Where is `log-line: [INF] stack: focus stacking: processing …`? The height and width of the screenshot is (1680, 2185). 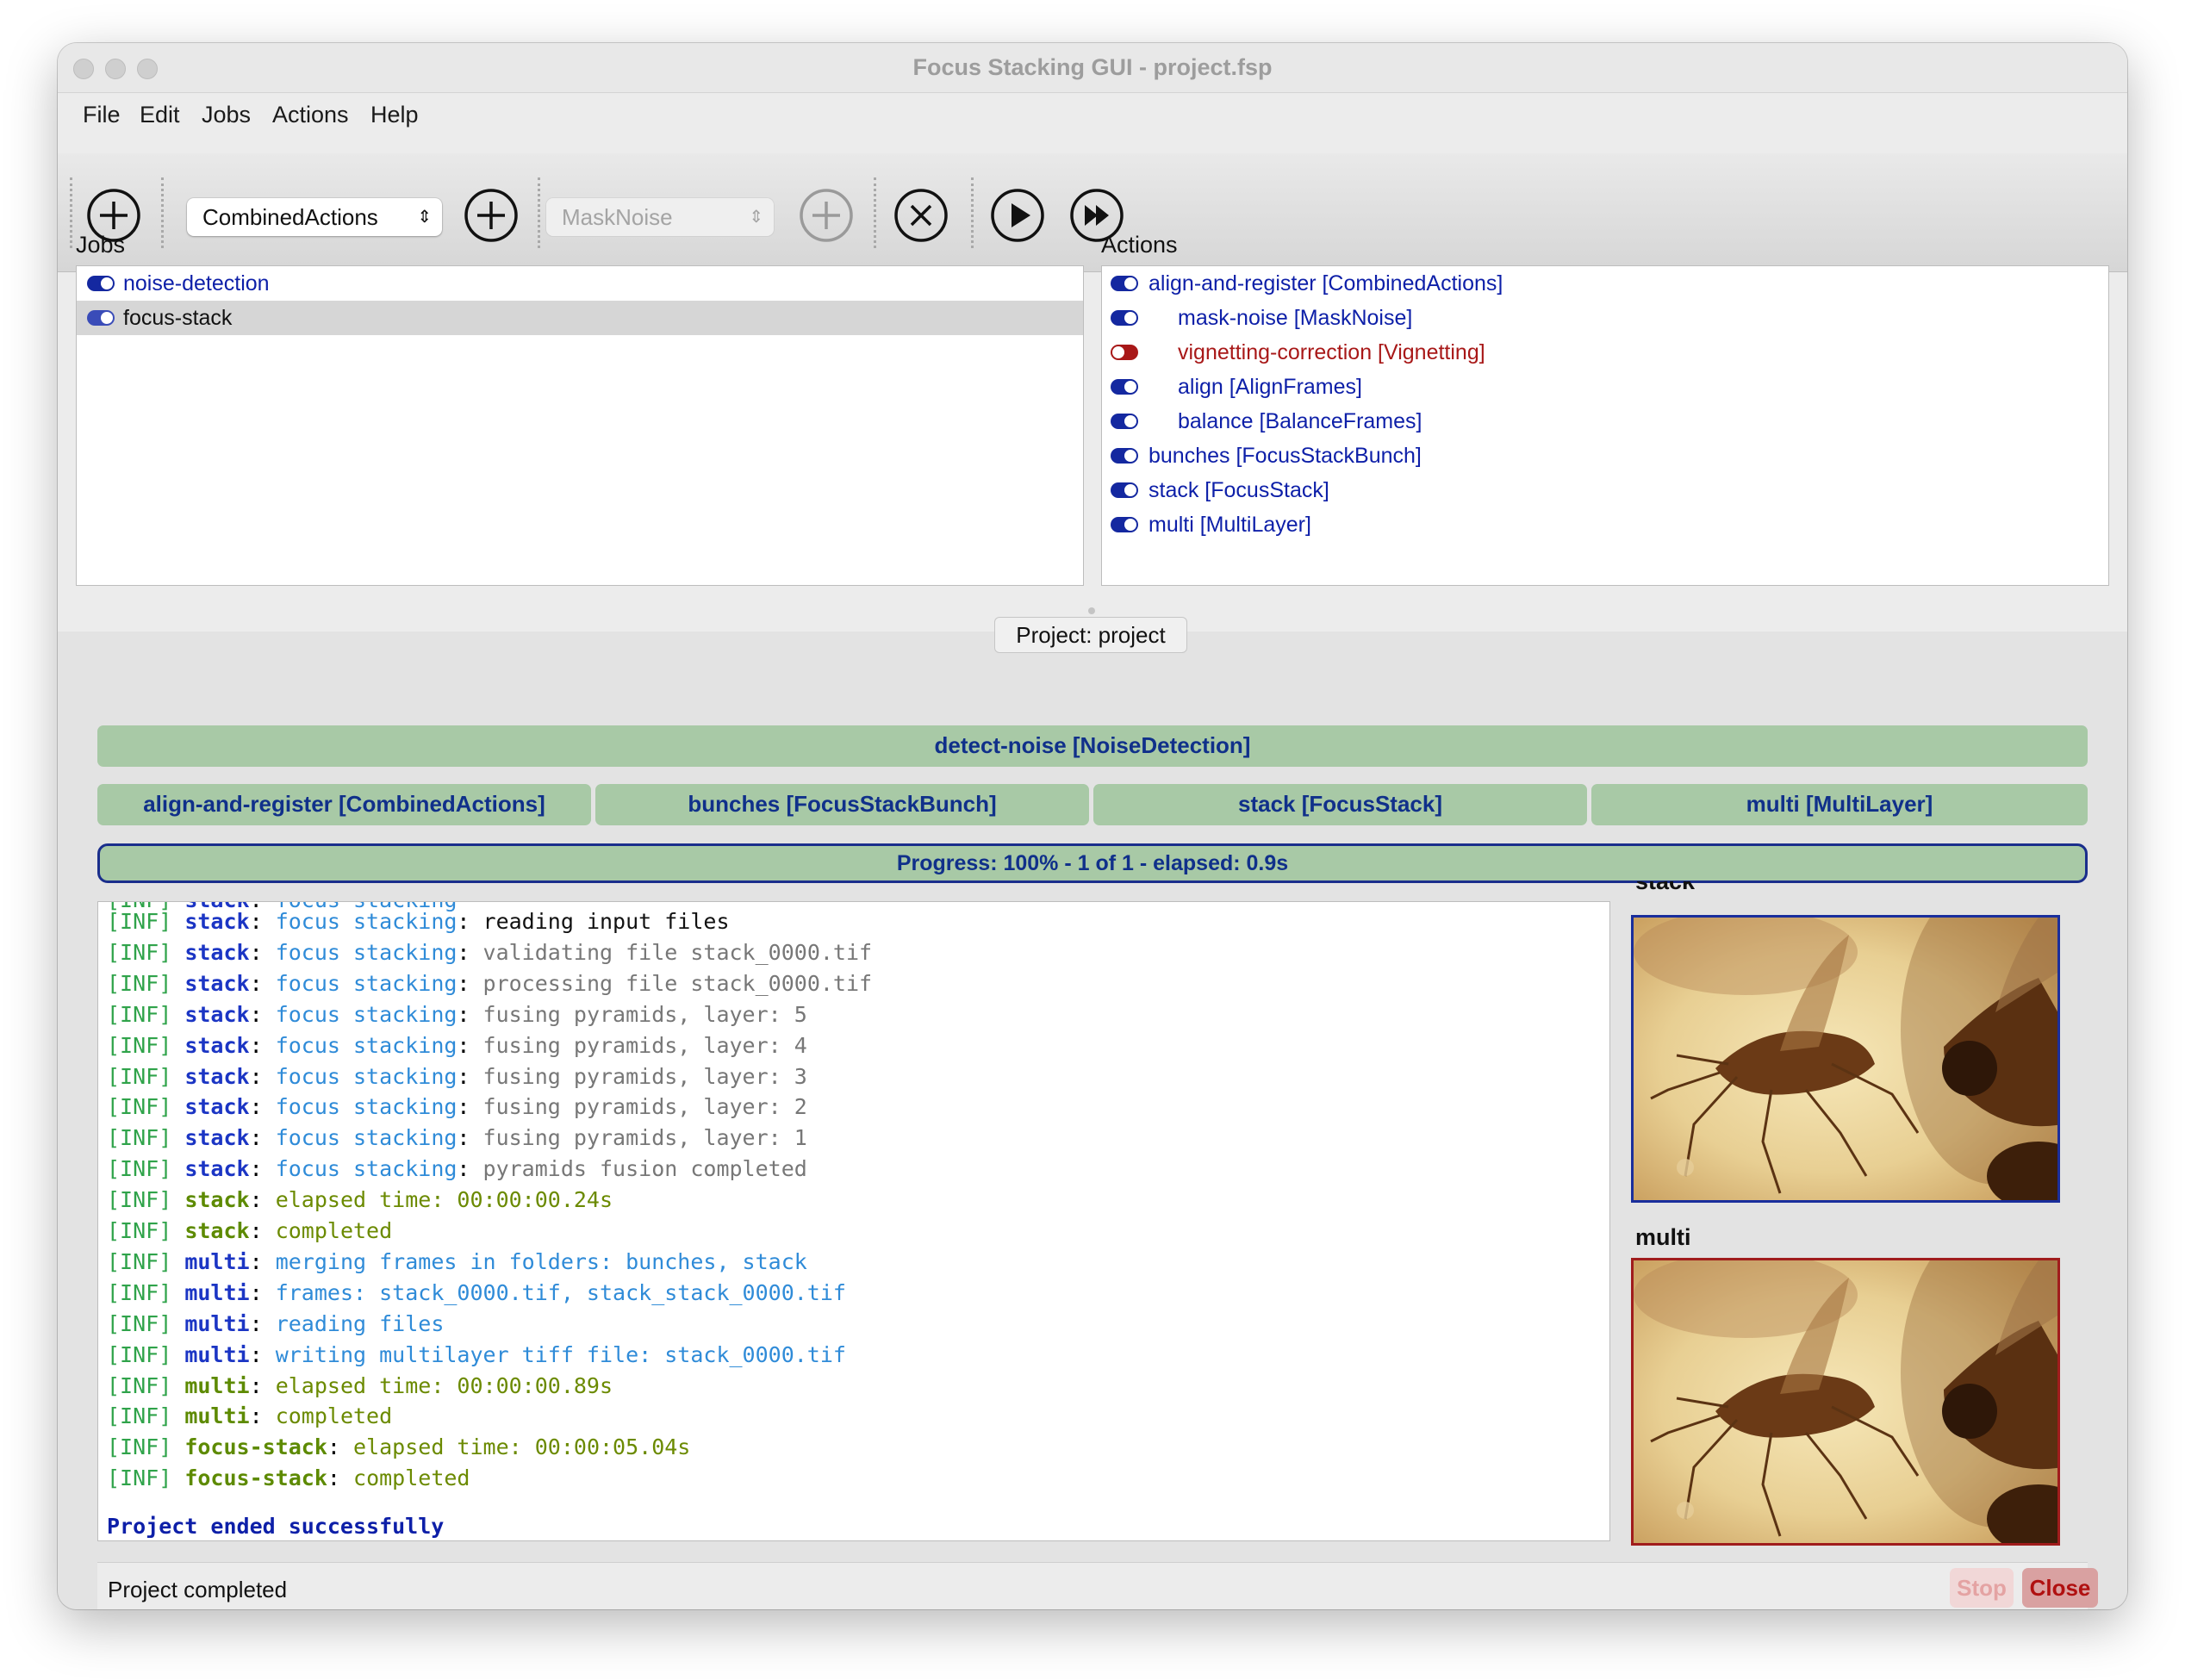
log-line: [INF] stack: focus stacking: processing … is located at coordinates (490, 983).